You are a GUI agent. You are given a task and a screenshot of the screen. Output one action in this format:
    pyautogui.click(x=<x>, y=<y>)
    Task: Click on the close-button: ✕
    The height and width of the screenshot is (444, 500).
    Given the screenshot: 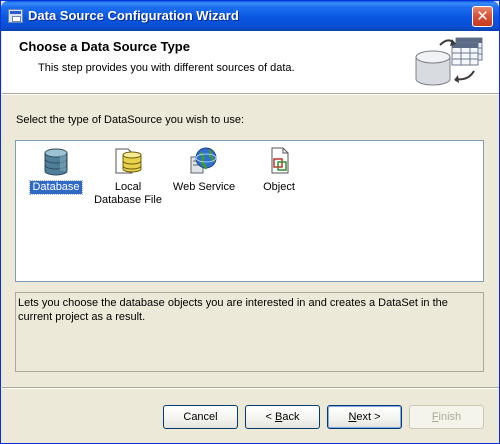 What is the action you would take?
    pyautogui.click(x=482, y=16)
    